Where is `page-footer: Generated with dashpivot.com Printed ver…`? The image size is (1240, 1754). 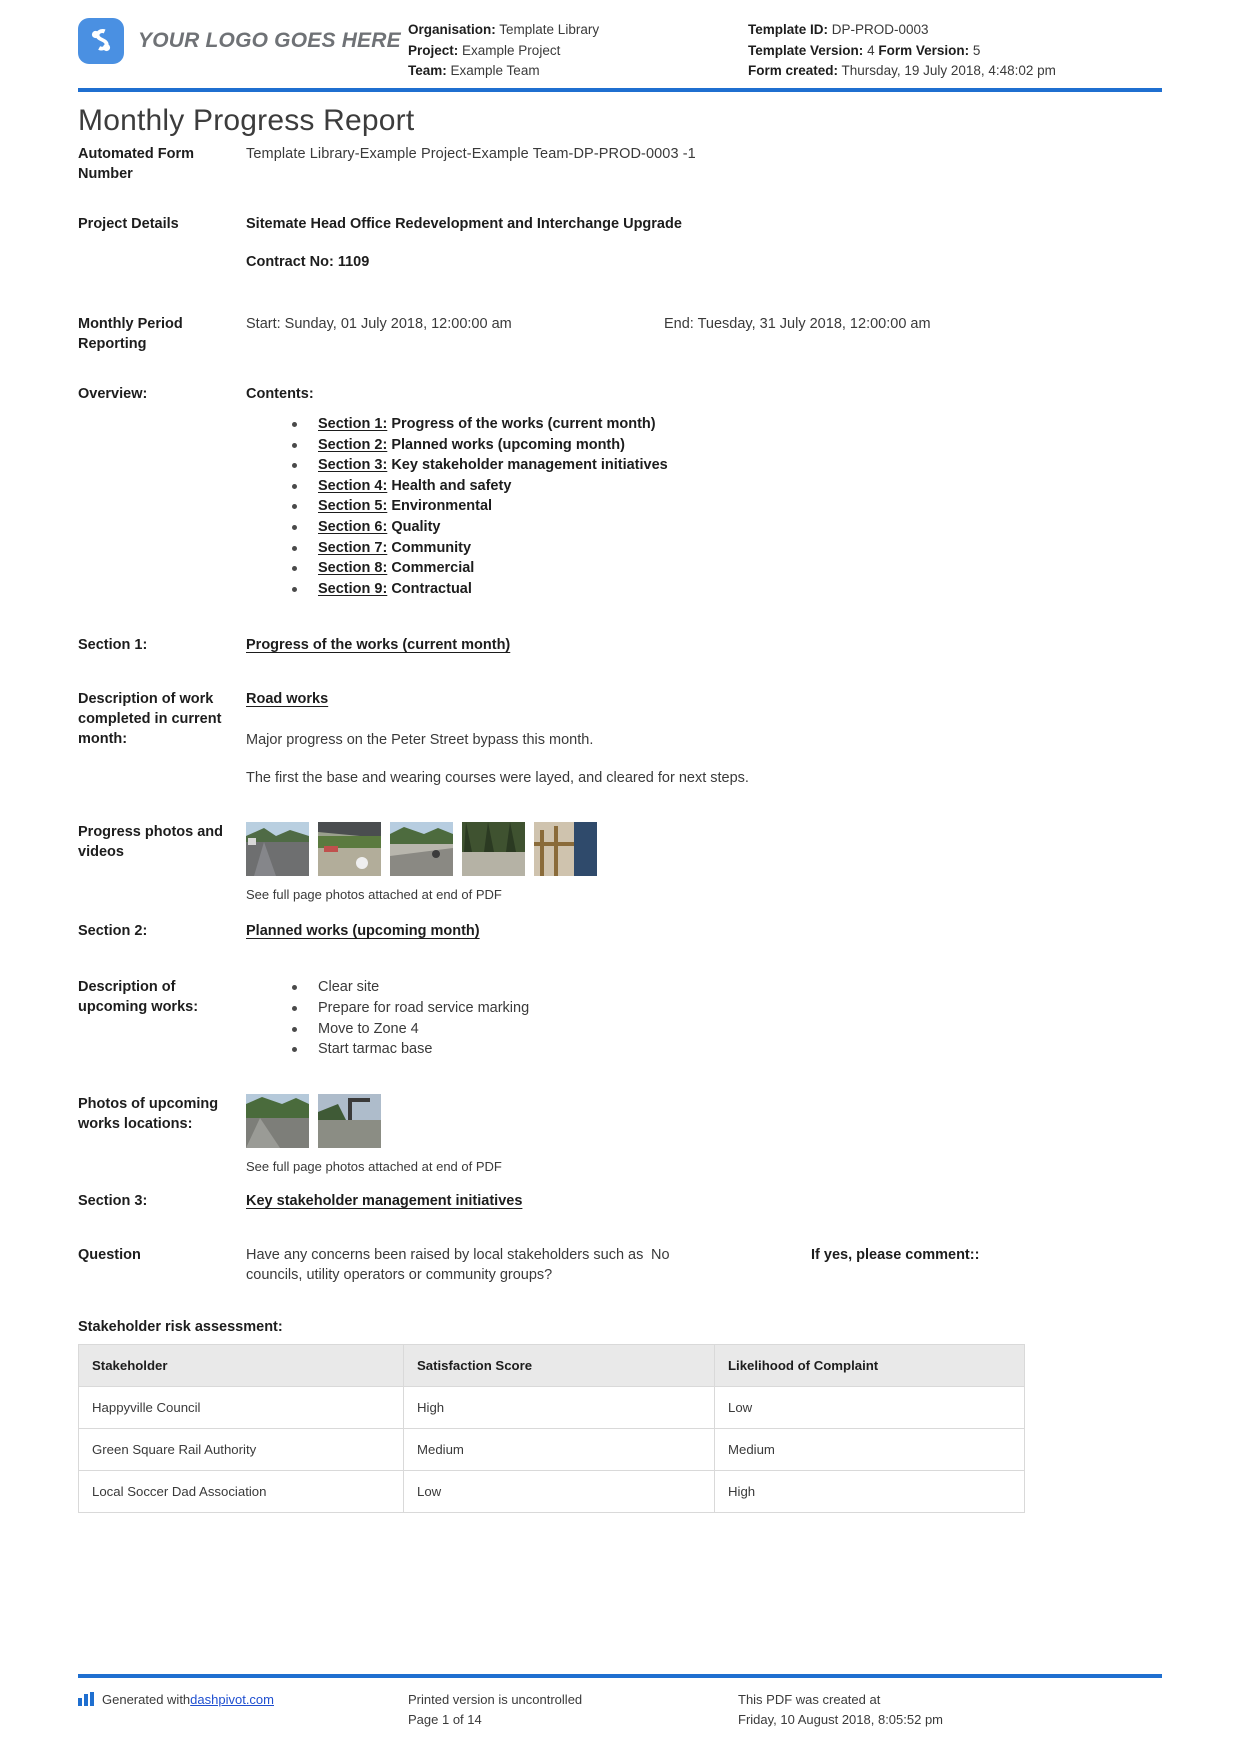 page-footer: Generated with dashpivot.com Printed ver… is located at coordinates (620, 1710).